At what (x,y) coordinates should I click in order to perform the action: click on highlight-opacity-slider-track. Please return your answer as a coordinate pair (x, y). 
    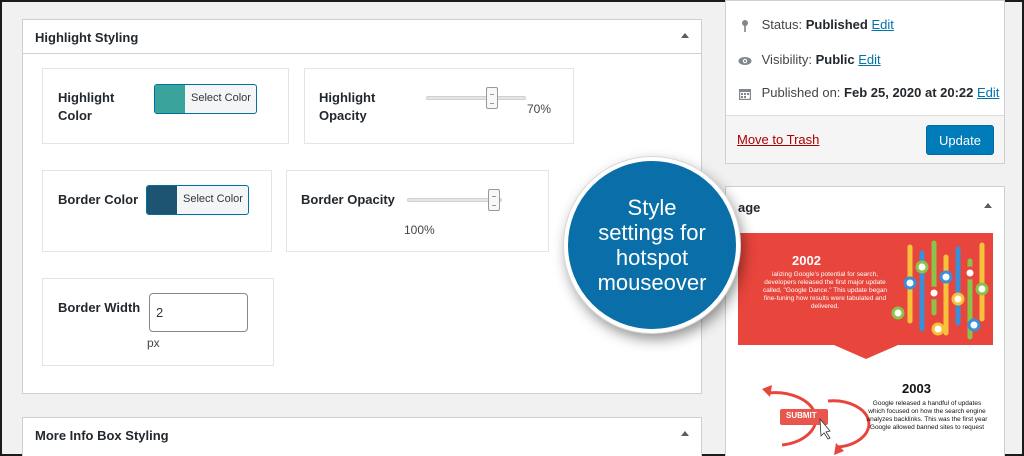
    Looking at the image, I should click on (476, 98).